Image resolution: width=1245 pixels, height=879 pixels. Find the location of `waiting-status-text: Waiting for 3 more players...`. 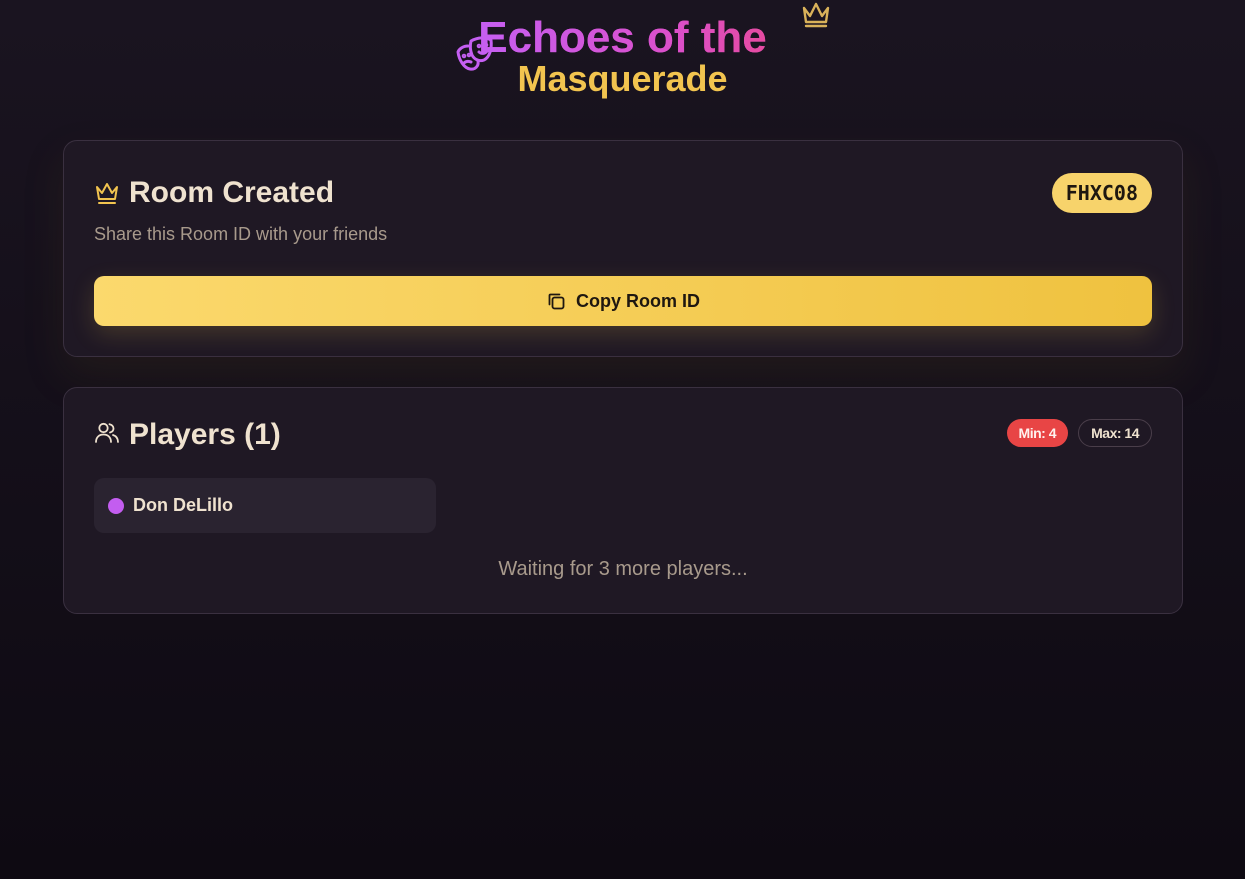

waiting-status-text: Waiting for 3 more players... is located at coordinates (623, 569).